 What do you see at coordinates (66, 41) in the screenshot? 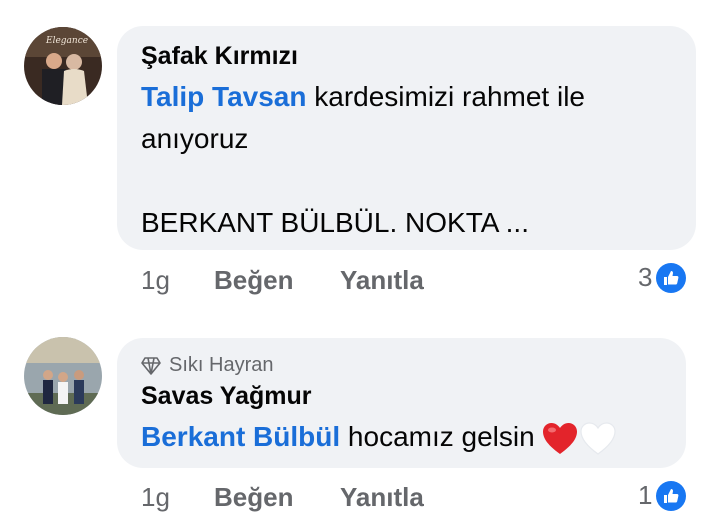
I see `svg-text: Elegance` at bounding box center [66, 41].